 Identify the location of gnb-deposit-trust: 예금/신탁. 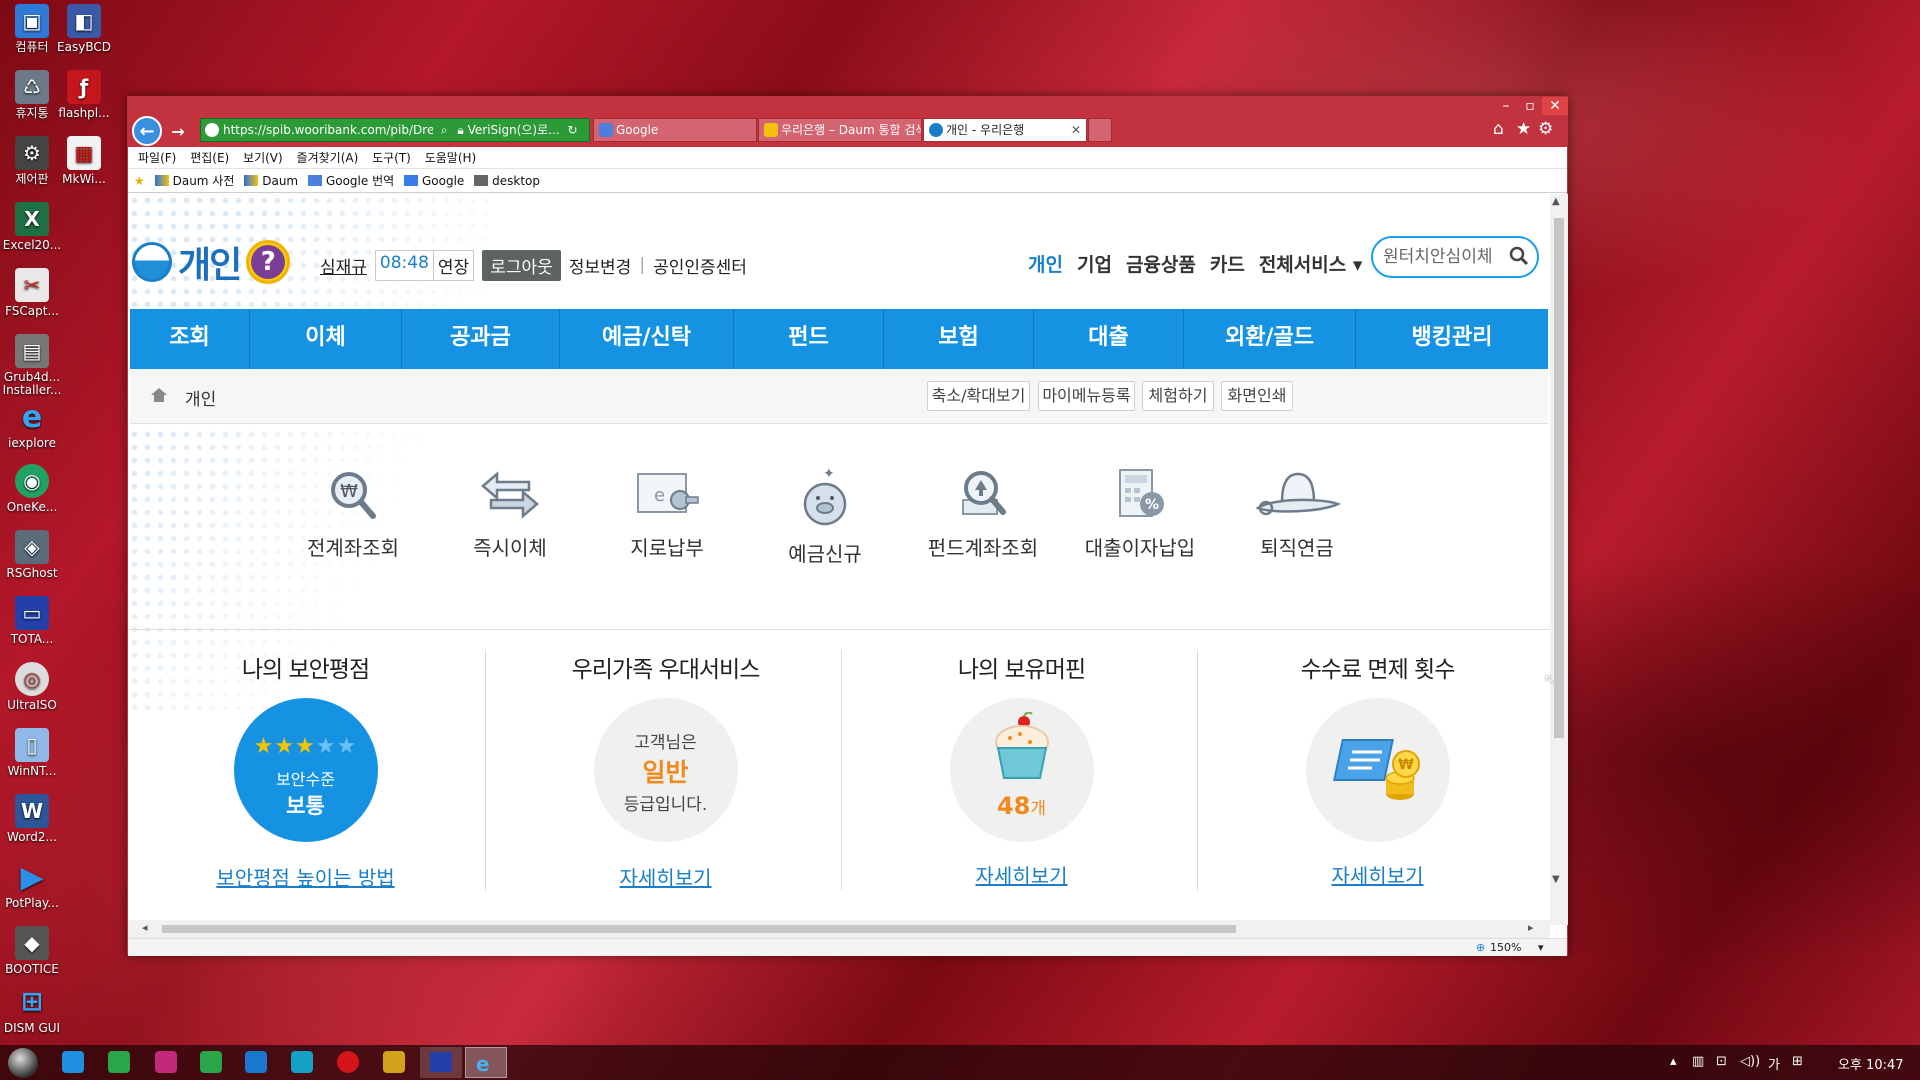
(647, 339).